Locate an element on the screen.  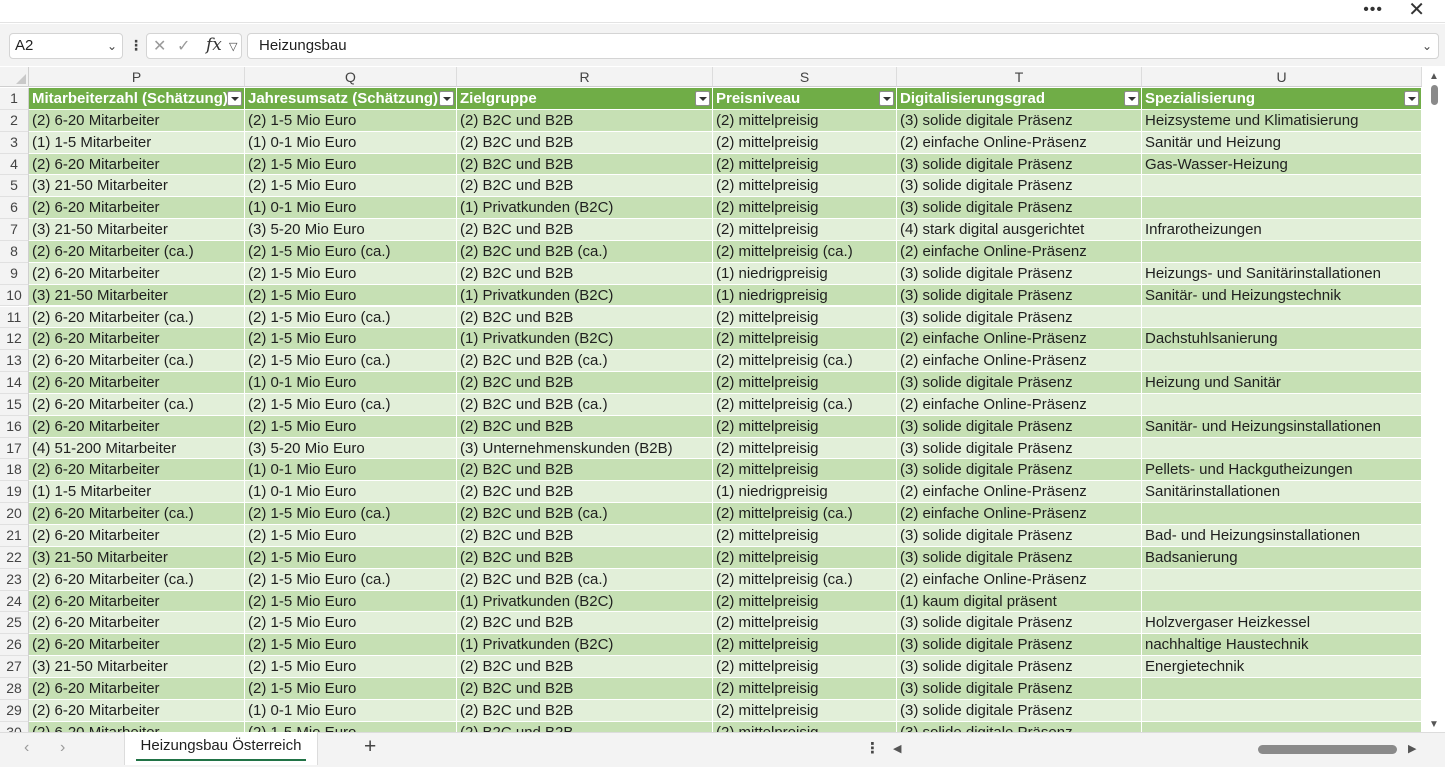
table-cell: Pellets- und Hackgutheizungen is located at coordinates (1282, 470).